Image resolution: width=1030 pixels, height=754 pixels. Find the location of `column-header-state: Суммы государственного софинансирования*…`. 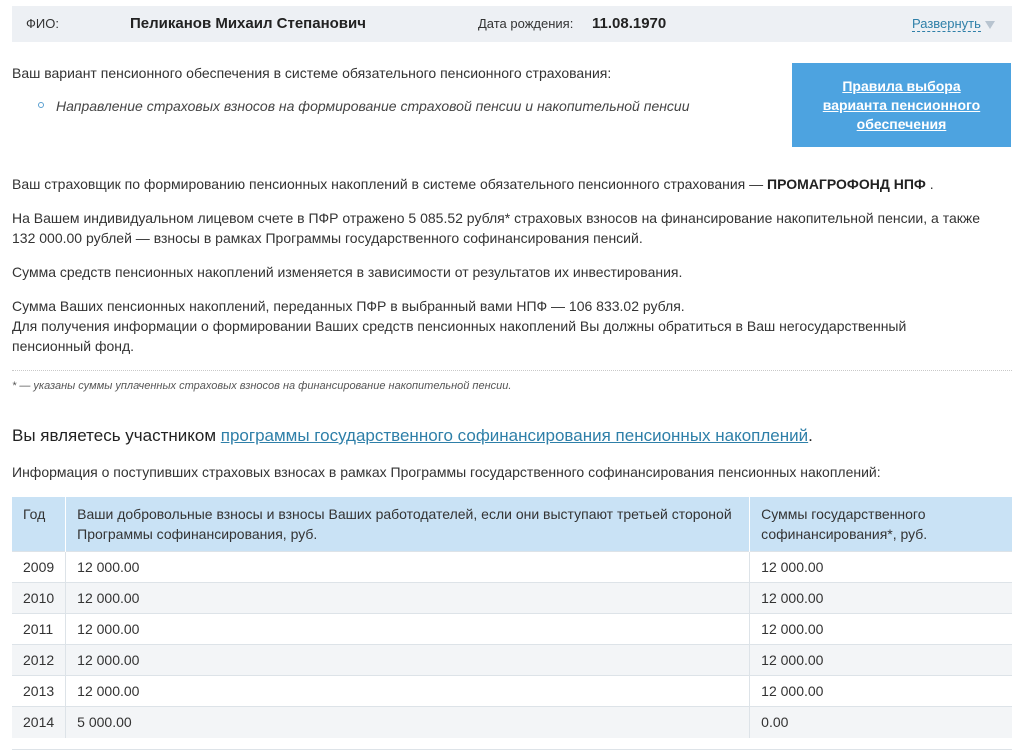

column-header-state: Суммы государственного софинансирования*… is located at coordinates (880, 524).